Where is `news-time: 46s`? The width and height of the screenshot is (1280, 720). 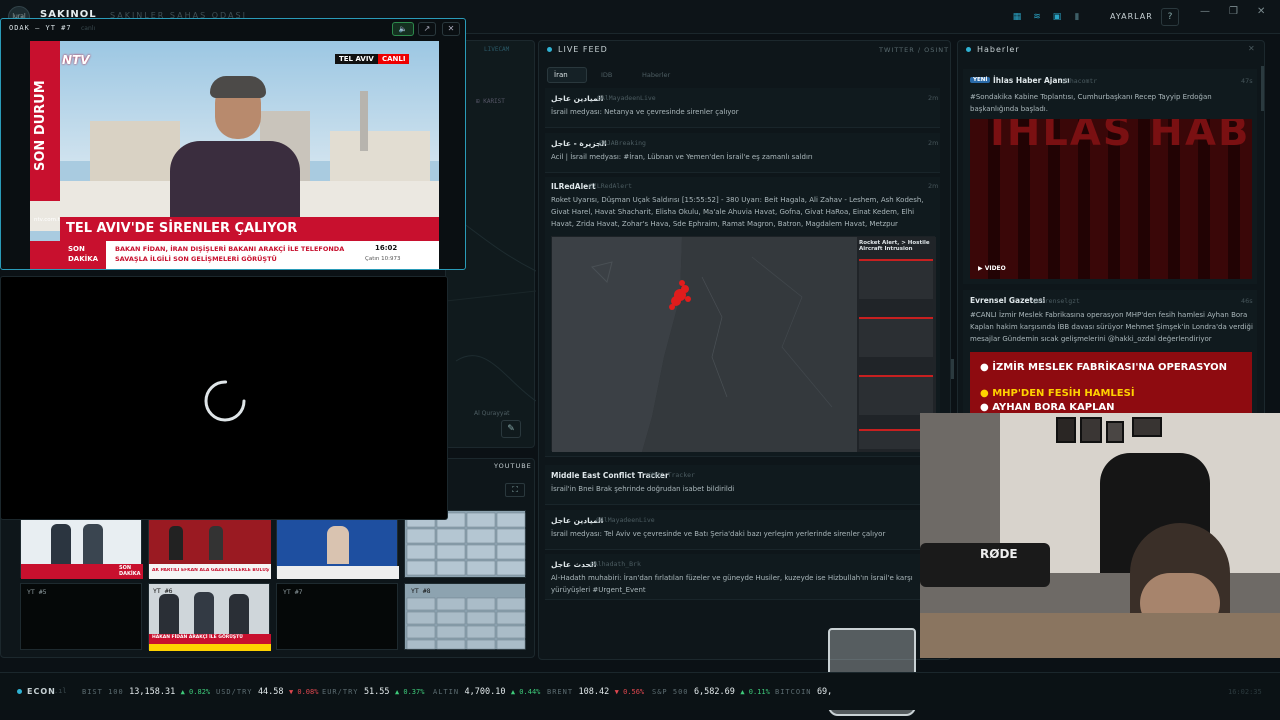
news-time: 46s is located at coordinates (1247, 301).